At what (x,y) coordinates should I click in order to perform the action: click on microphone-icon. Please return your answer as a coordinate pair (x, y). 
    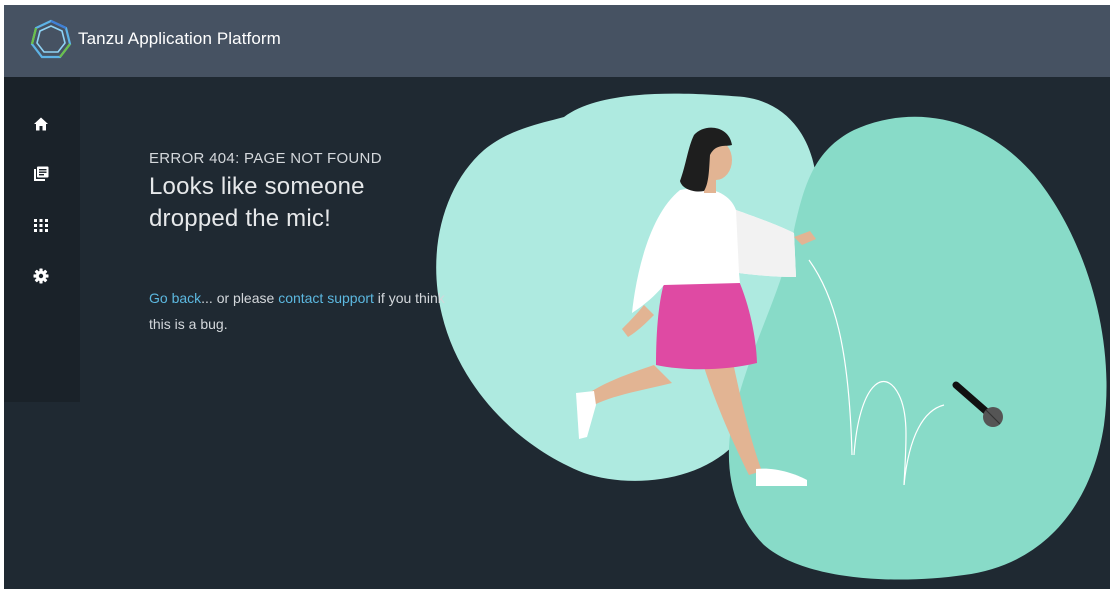
    Looking at the image, I should click on (977, 404).